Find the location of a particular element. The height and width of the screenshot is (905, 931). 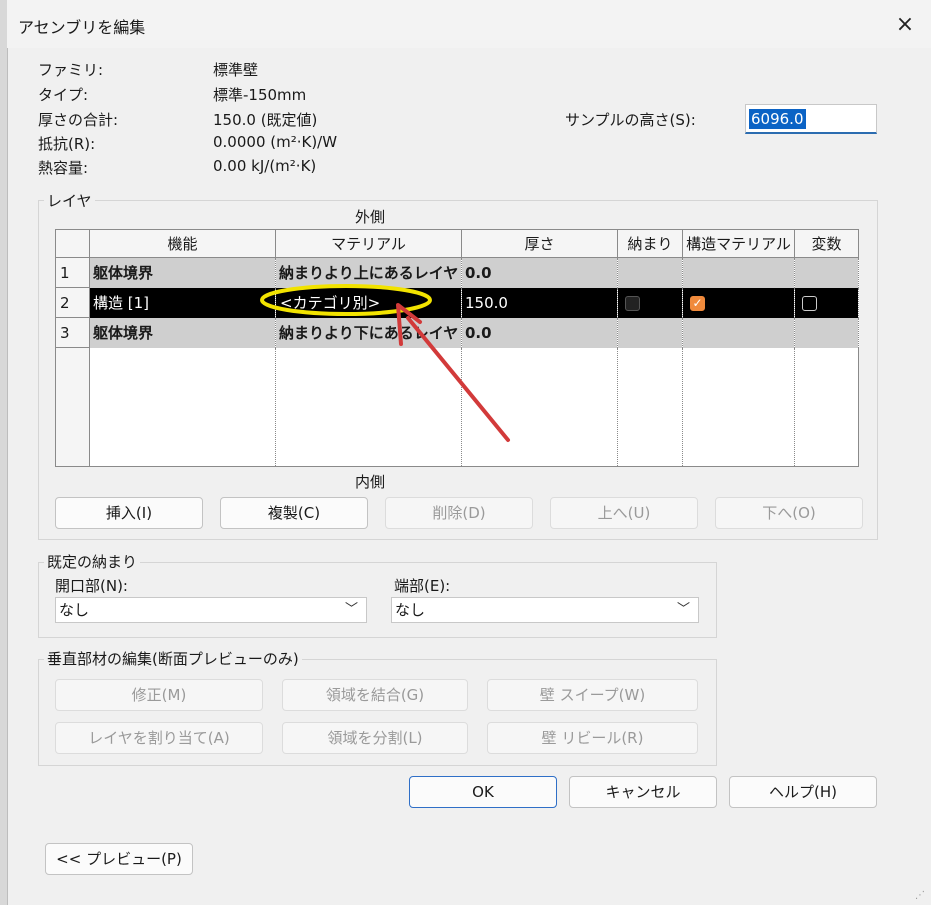

resistance-label: 抵抗(R): is located at coordinates (67, 144).